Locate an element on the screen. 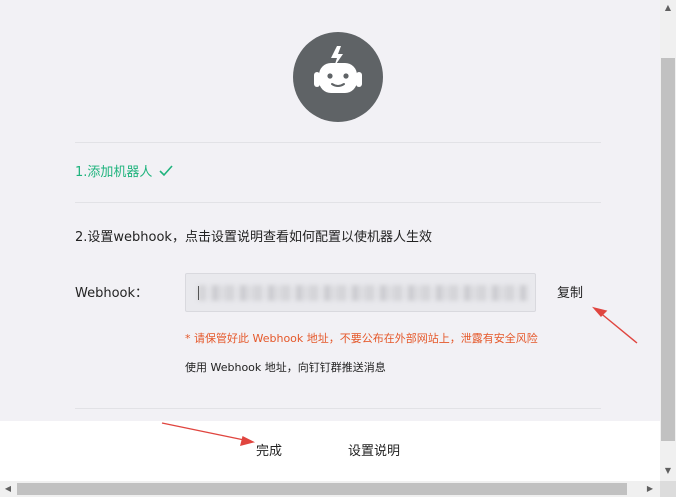 The height and width of the screenshot is (497, 676). setup-help-button: 设置说明 is located at coordinates (374, 452).